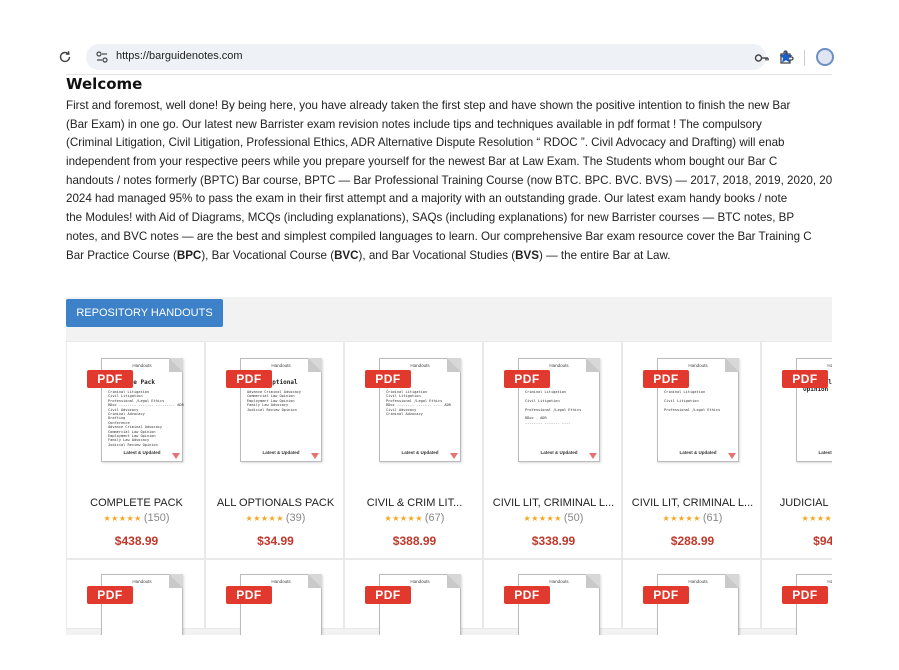  I want to click on product-rating: ★★★★★ (50), so click(553, 518).